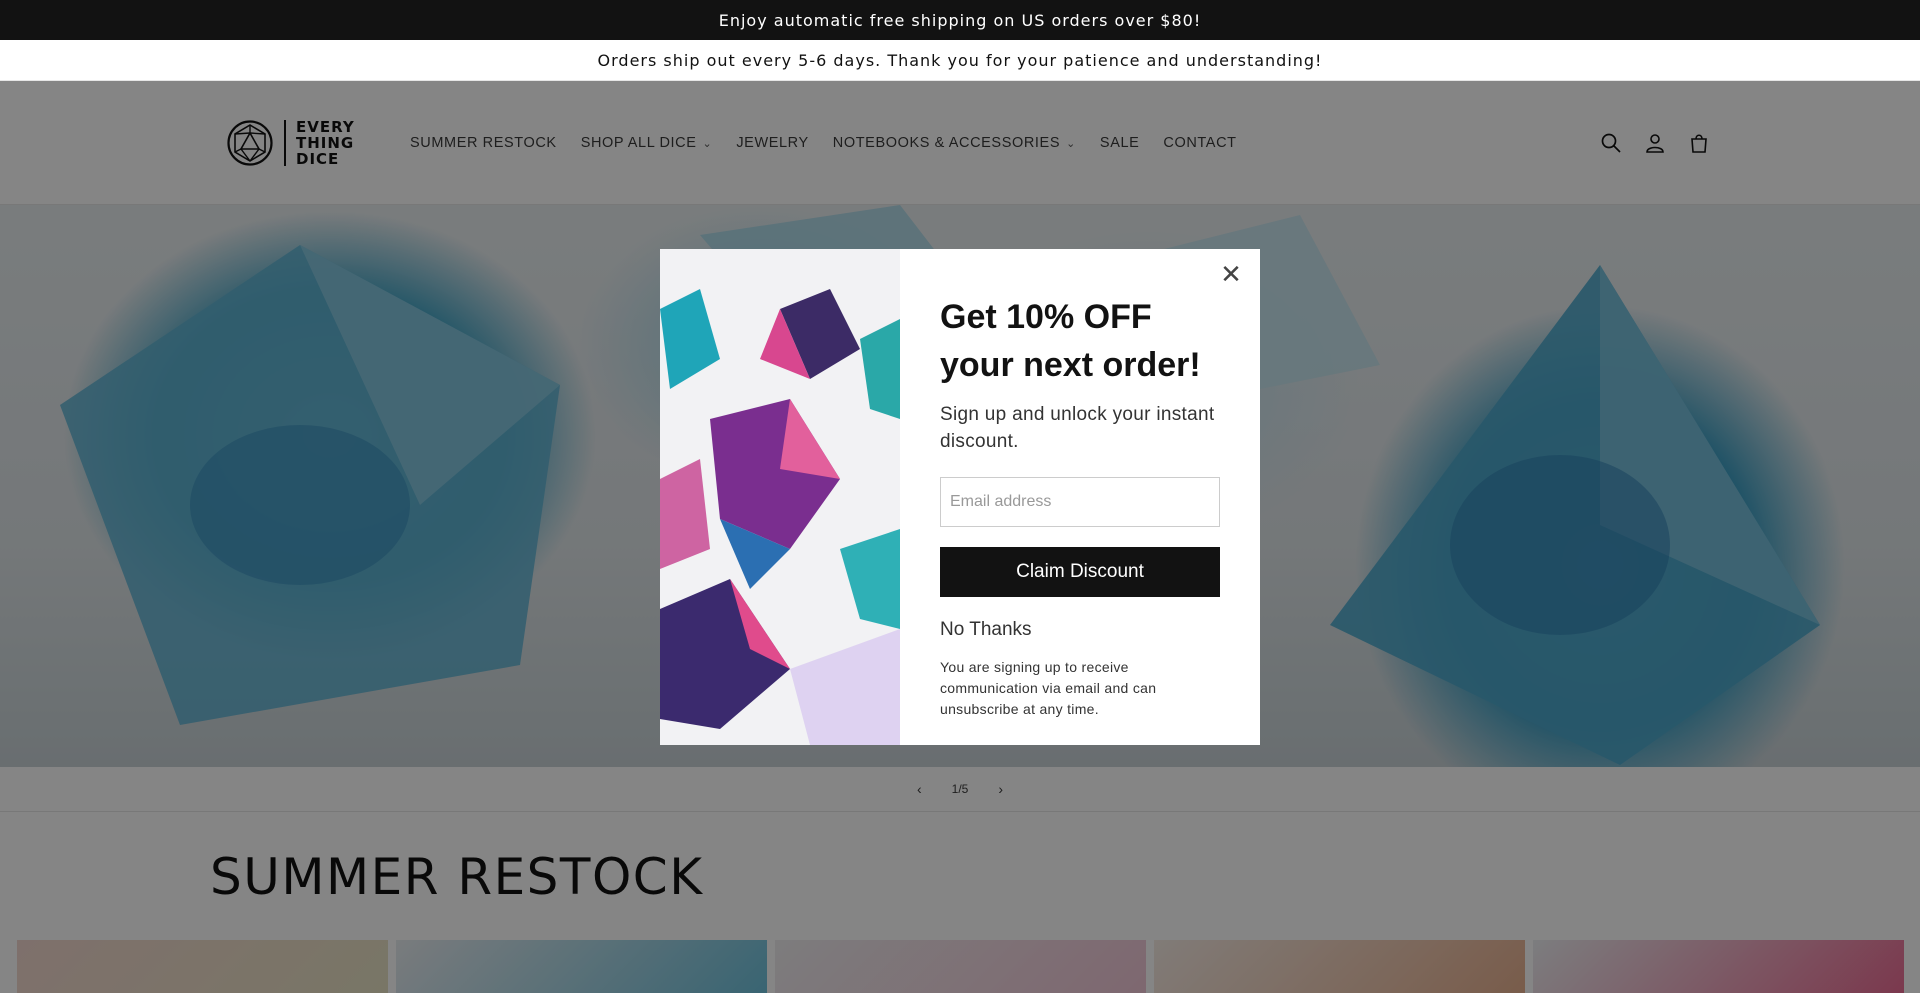 This screenshot has width=1920, height=993. I want to click on email-field, so click(1080, 502).